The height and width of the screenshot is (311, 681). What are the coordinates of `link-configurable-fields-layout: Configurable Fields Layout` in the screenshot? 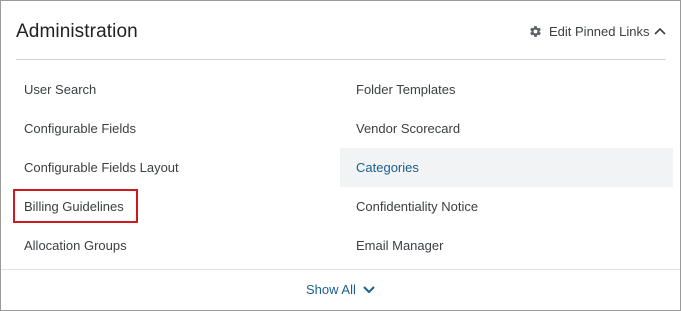 It's located at (174, 167).